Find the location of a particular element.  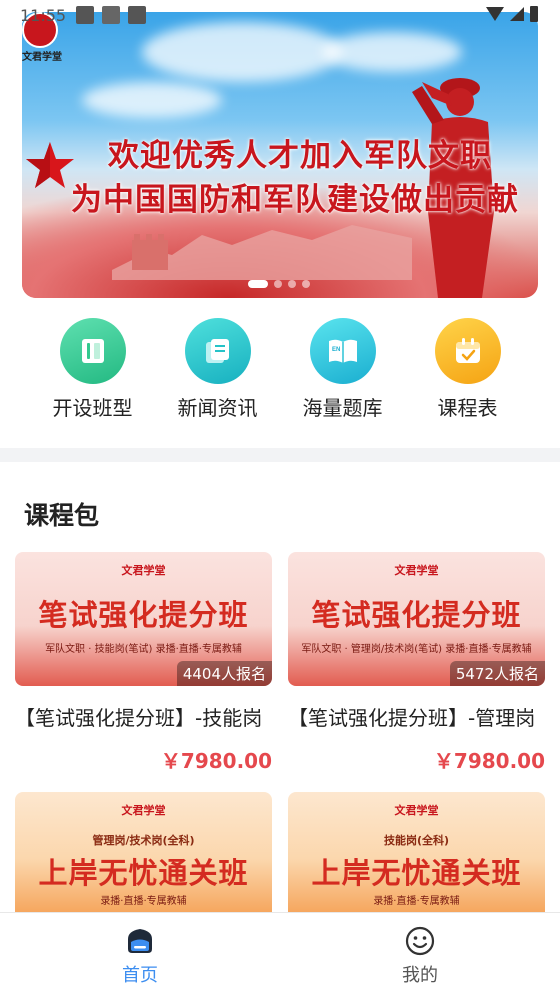

quick-nav-classes: 开设班型 is located at coordinates (93, 373).